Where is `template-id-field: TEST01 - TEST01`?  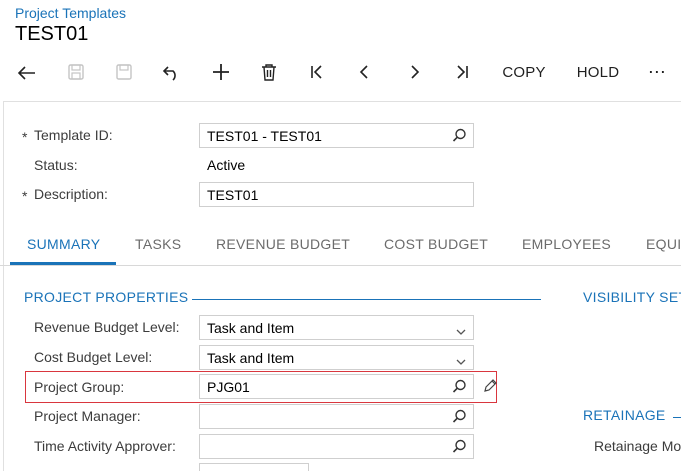
template-id-field: TEST01 - TEST01 is located at coordinates (336, 135).